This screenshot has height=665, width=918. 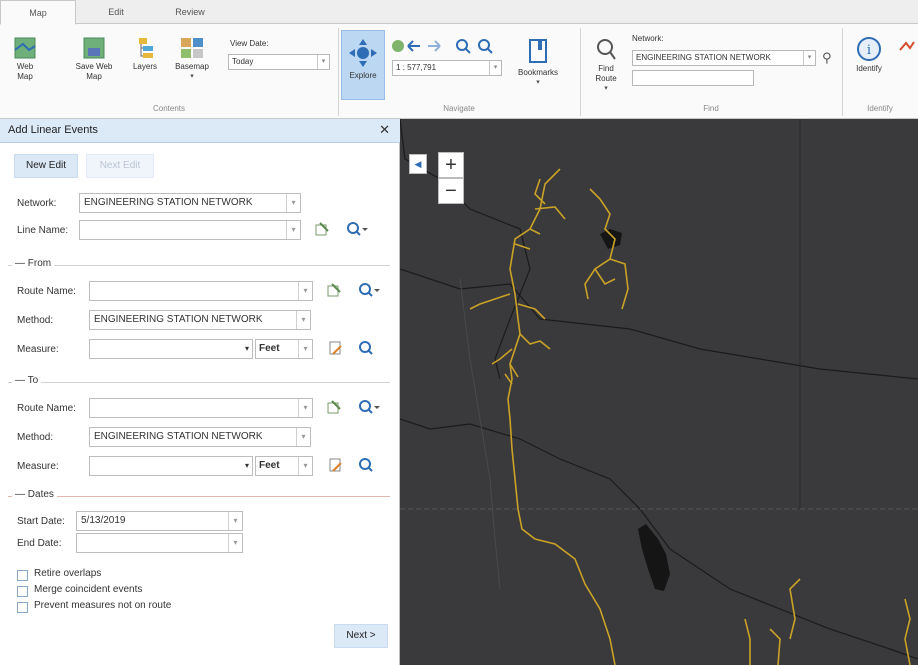 I want to click on tab-map: Map, so click(x=38, y=12).